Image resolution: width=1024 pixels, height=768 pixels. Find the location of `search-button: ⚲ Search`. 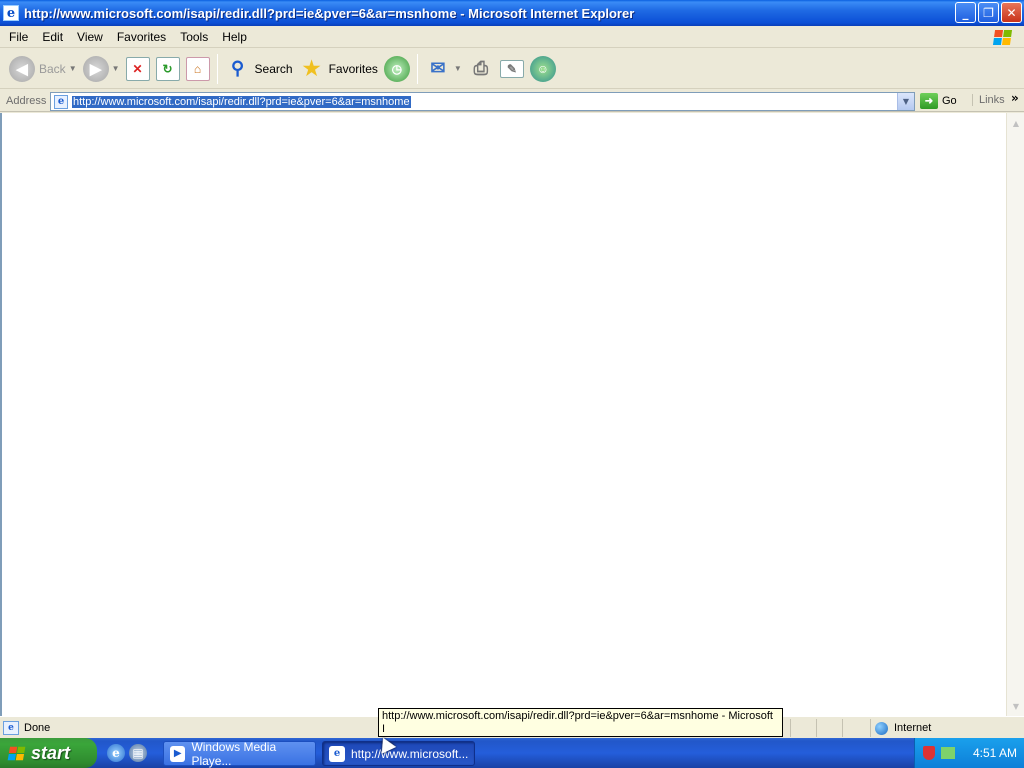

search-button: ⚲ Search is located at coordinates (259, 69).